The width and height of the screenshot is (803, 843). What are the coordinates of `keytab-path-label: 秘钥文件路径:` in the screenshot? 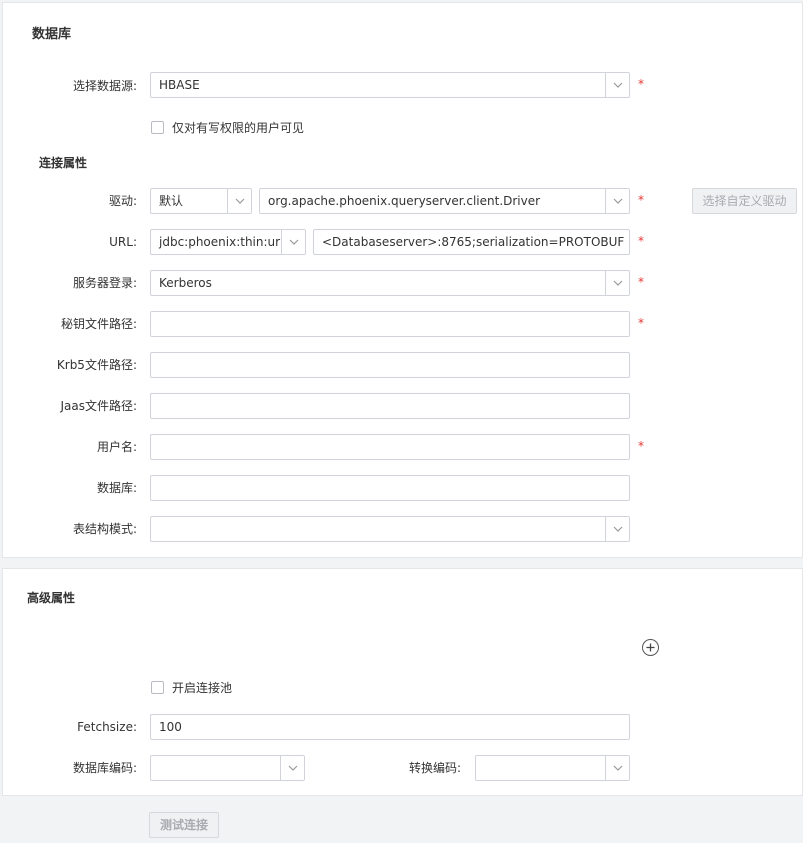 It's located at (98, 324).